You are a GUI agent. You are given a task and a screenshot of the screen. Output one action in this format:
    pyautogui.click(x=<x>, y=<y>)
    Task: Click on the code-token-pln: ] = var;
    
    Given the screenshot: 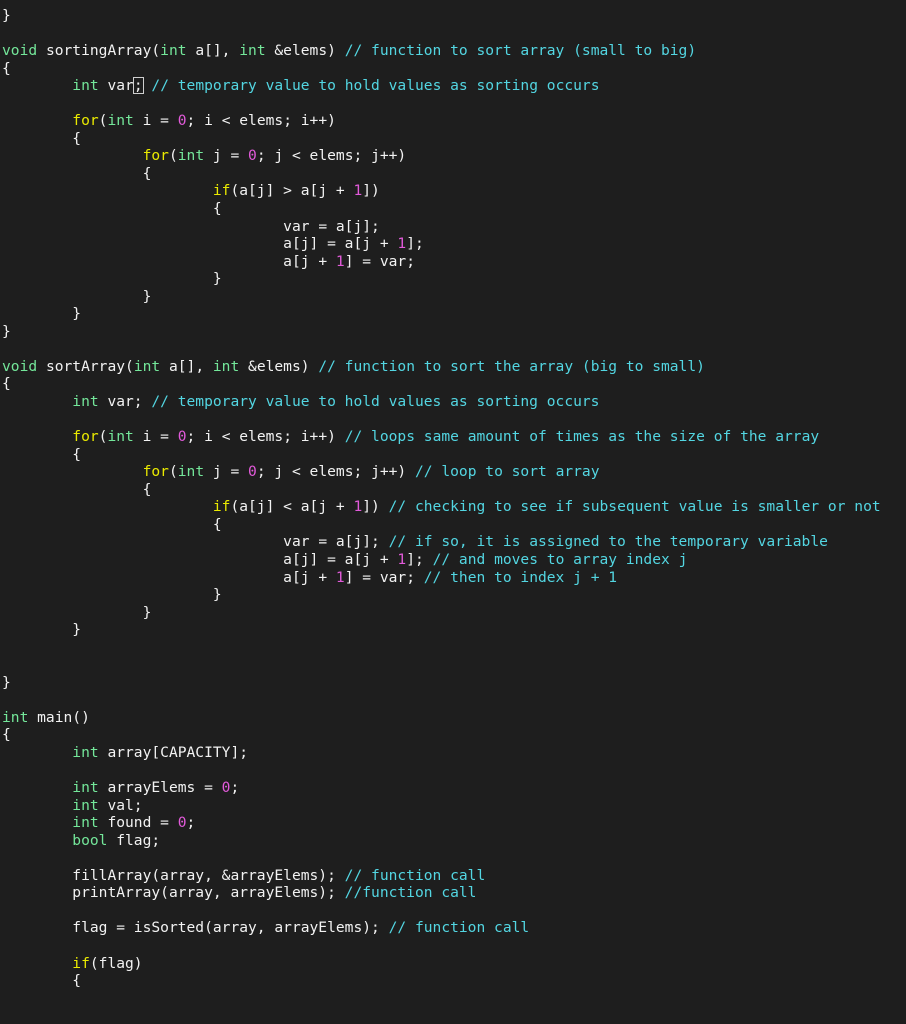 What is the action you would take?
    pyautogui.click(x=384, y=577)
    